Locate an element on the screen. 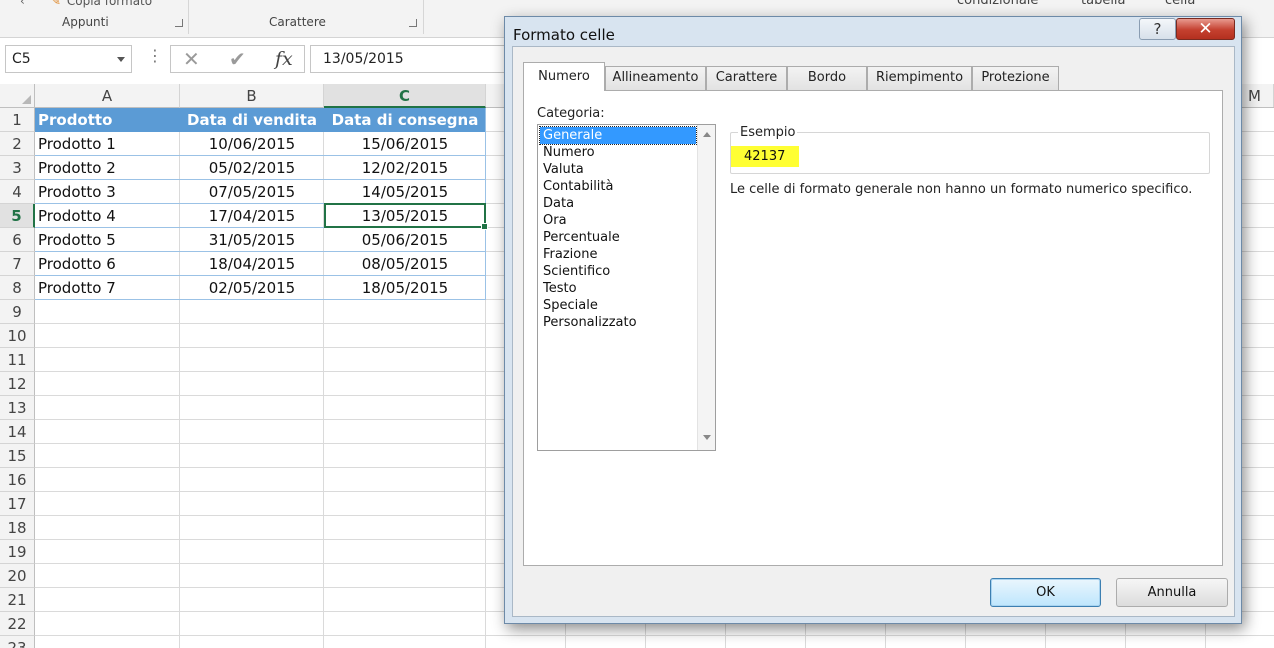 This screenshot has width=1274, height=648. category-item: Valuta is located at coordinates (618, 169).